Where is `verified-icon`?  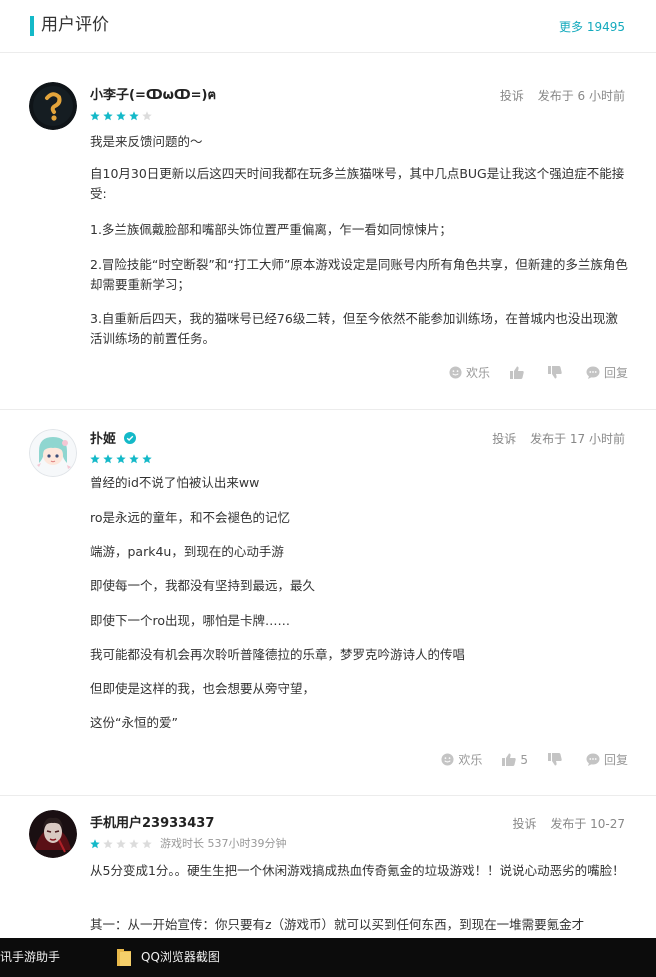 verified-icon is located at coordinates (129, 438).